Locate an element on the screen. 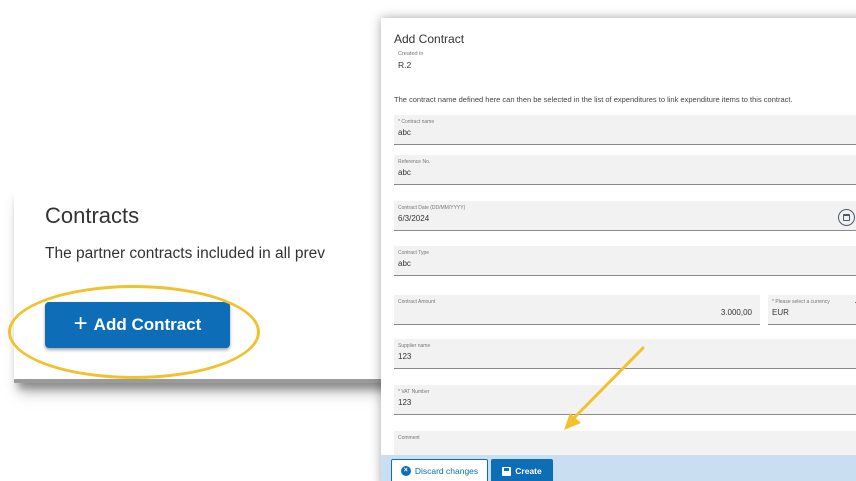 The height and width of the screenshot is (481, 856). contract-amount-label: Contract Amount is located at coordinates (417, 302).